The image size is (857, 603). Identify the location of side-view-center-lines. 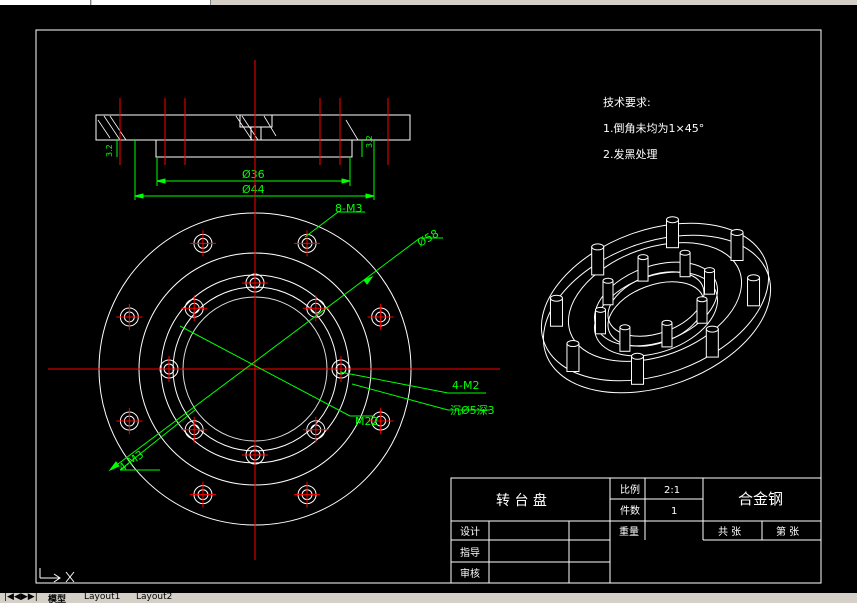
(254, 131).